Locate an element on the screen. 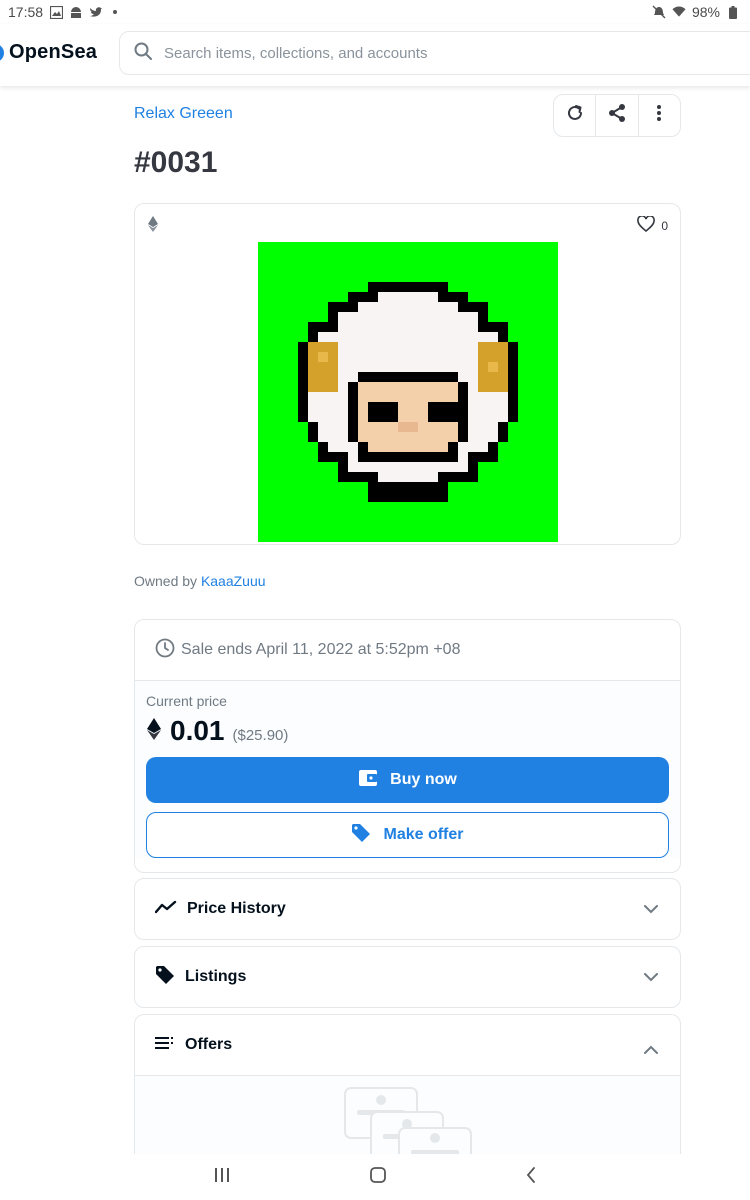 The image size is (750, 1200). status-left: 17:58 is located at coordinates (63, 12).